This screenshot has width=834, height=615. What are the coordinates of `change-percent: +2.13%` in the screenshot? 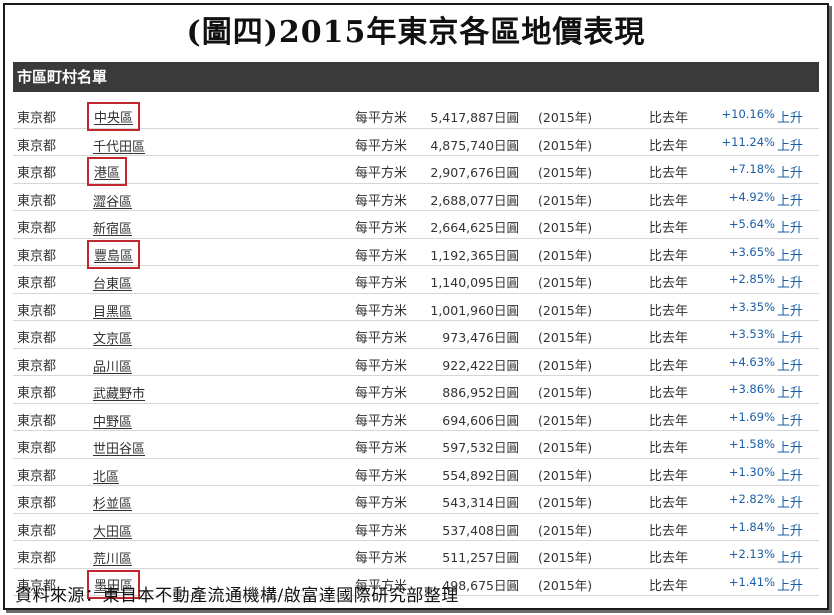 It's located at (751, 554).